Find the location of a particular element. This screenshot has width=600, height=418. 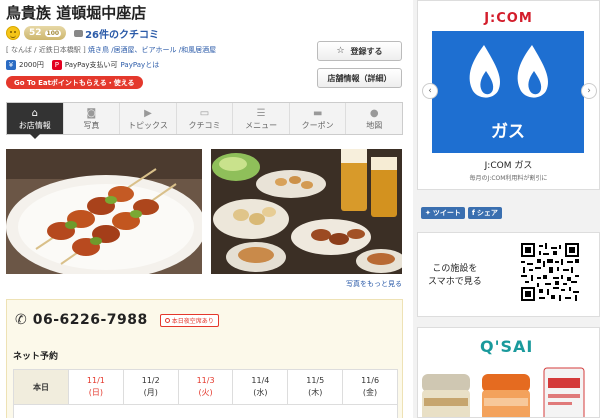

circle-icon is located at coordinates (167, 320).